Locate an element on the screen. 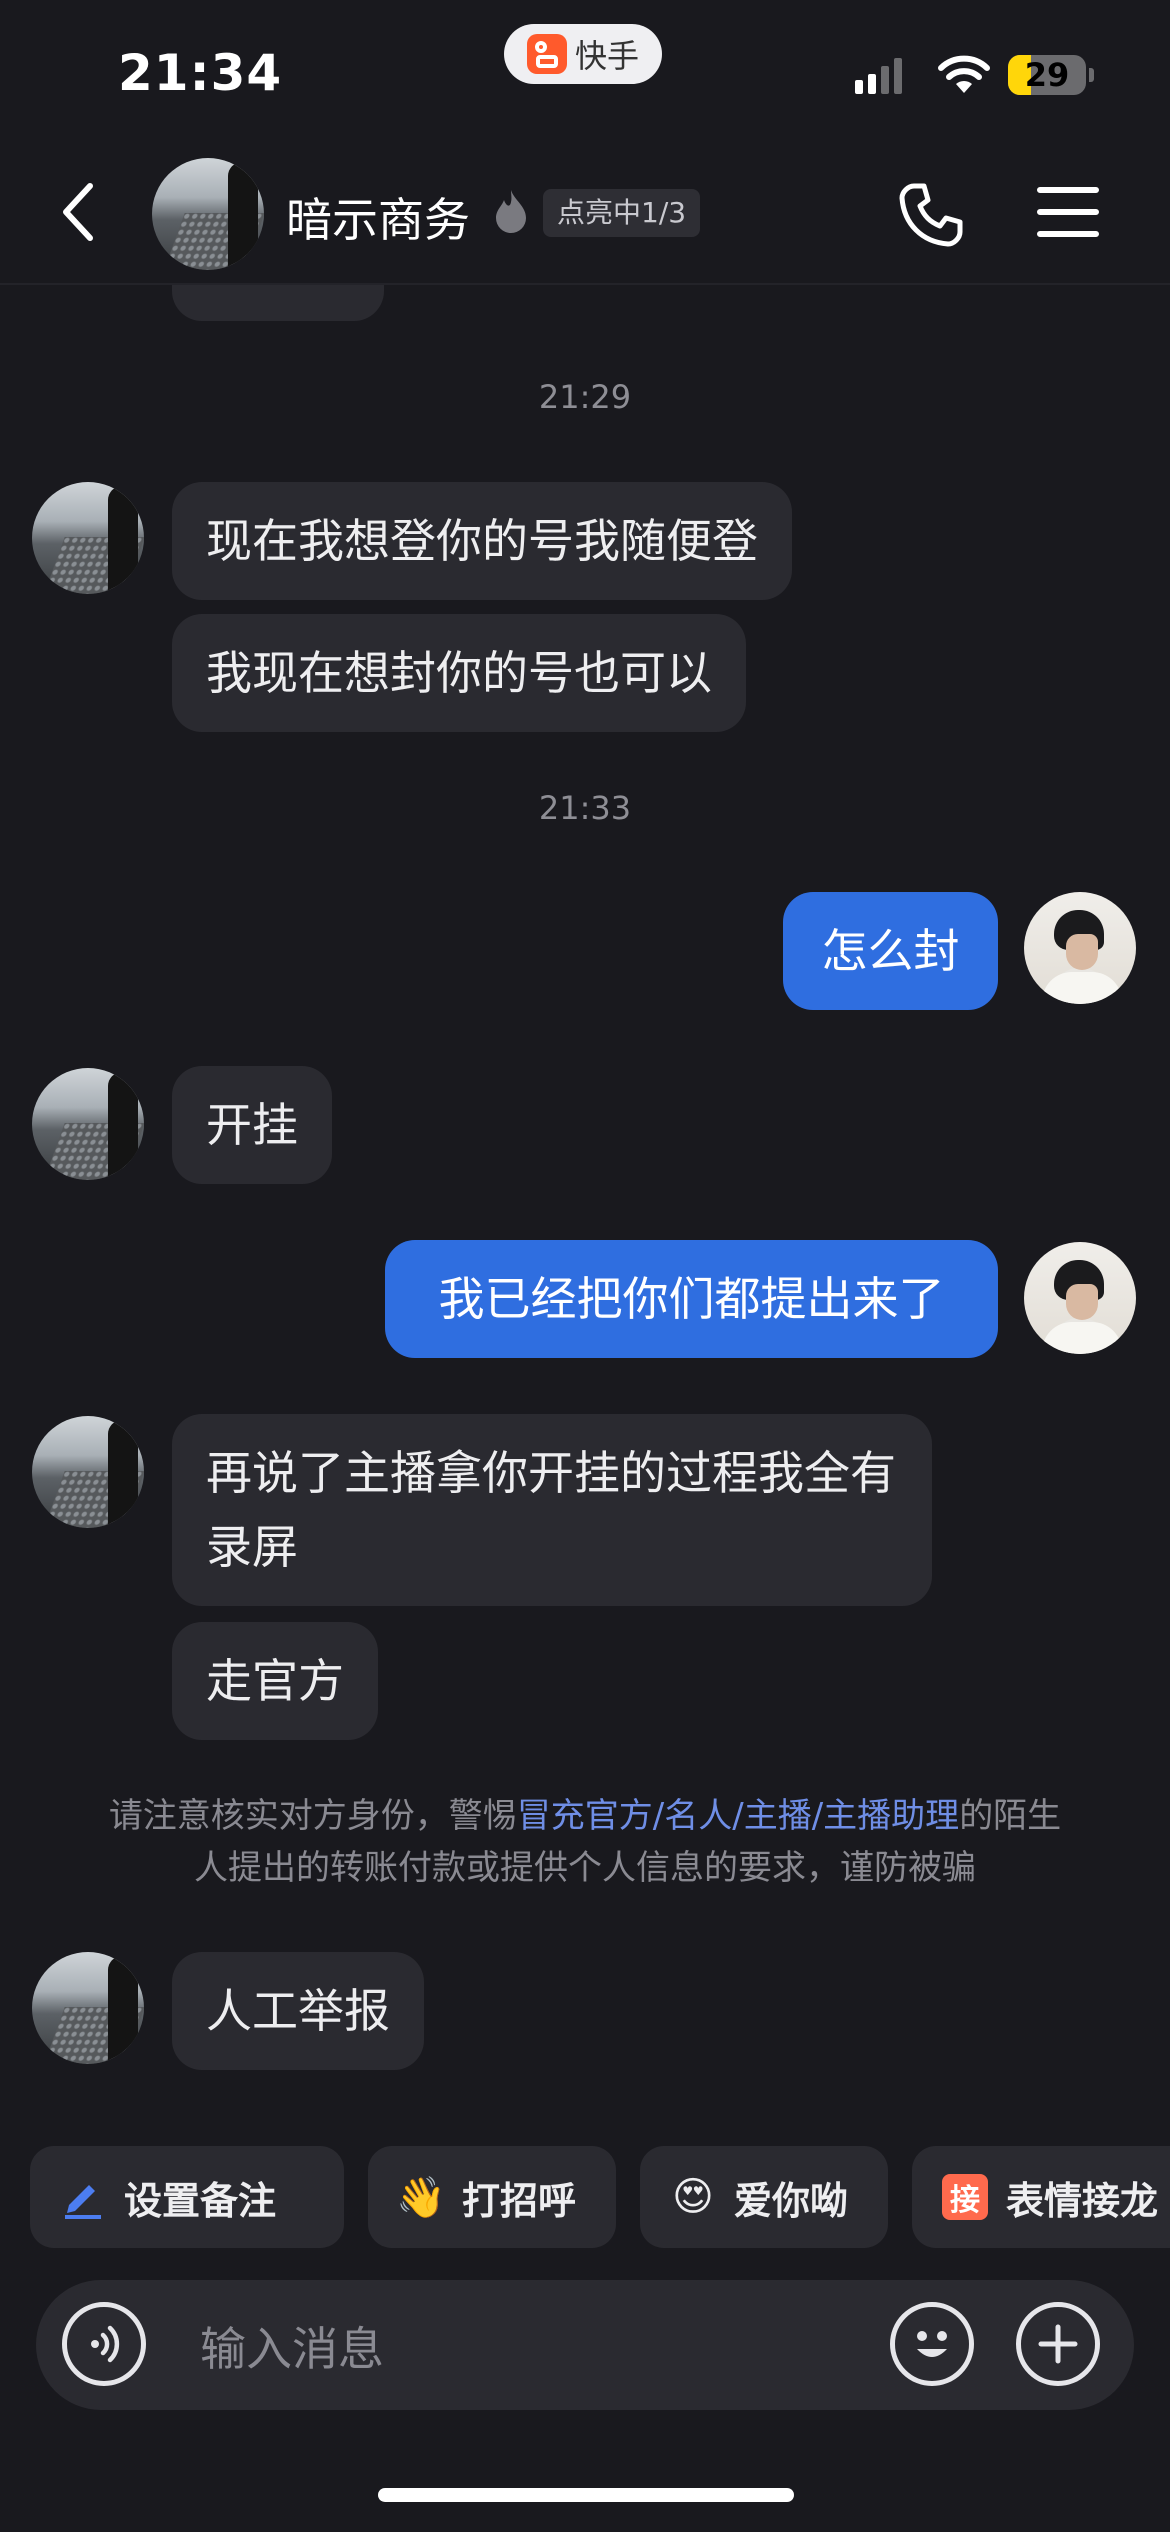 Image resolution: width=1170 pixels, height=2532 pixels. contact-name: 暗示商务 is located at coordinates (378, 217).